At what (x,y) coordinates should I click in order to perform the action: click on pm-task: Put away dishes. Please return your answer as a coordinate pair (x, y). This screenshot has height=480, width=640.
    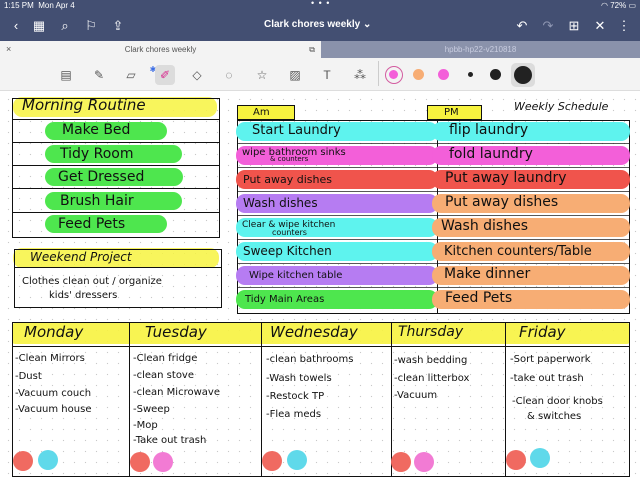
    Looking at the image, I should click on (502, 202).